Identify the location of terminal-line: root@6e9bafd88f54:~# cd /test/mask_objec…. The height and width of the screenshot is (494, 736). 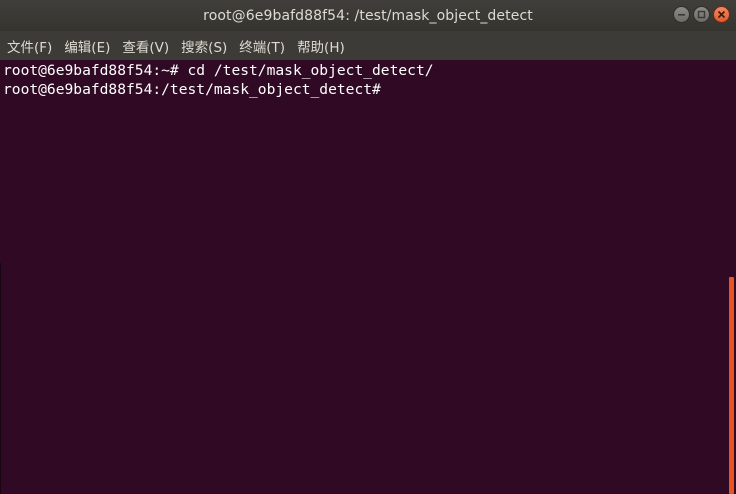
(218, 70).